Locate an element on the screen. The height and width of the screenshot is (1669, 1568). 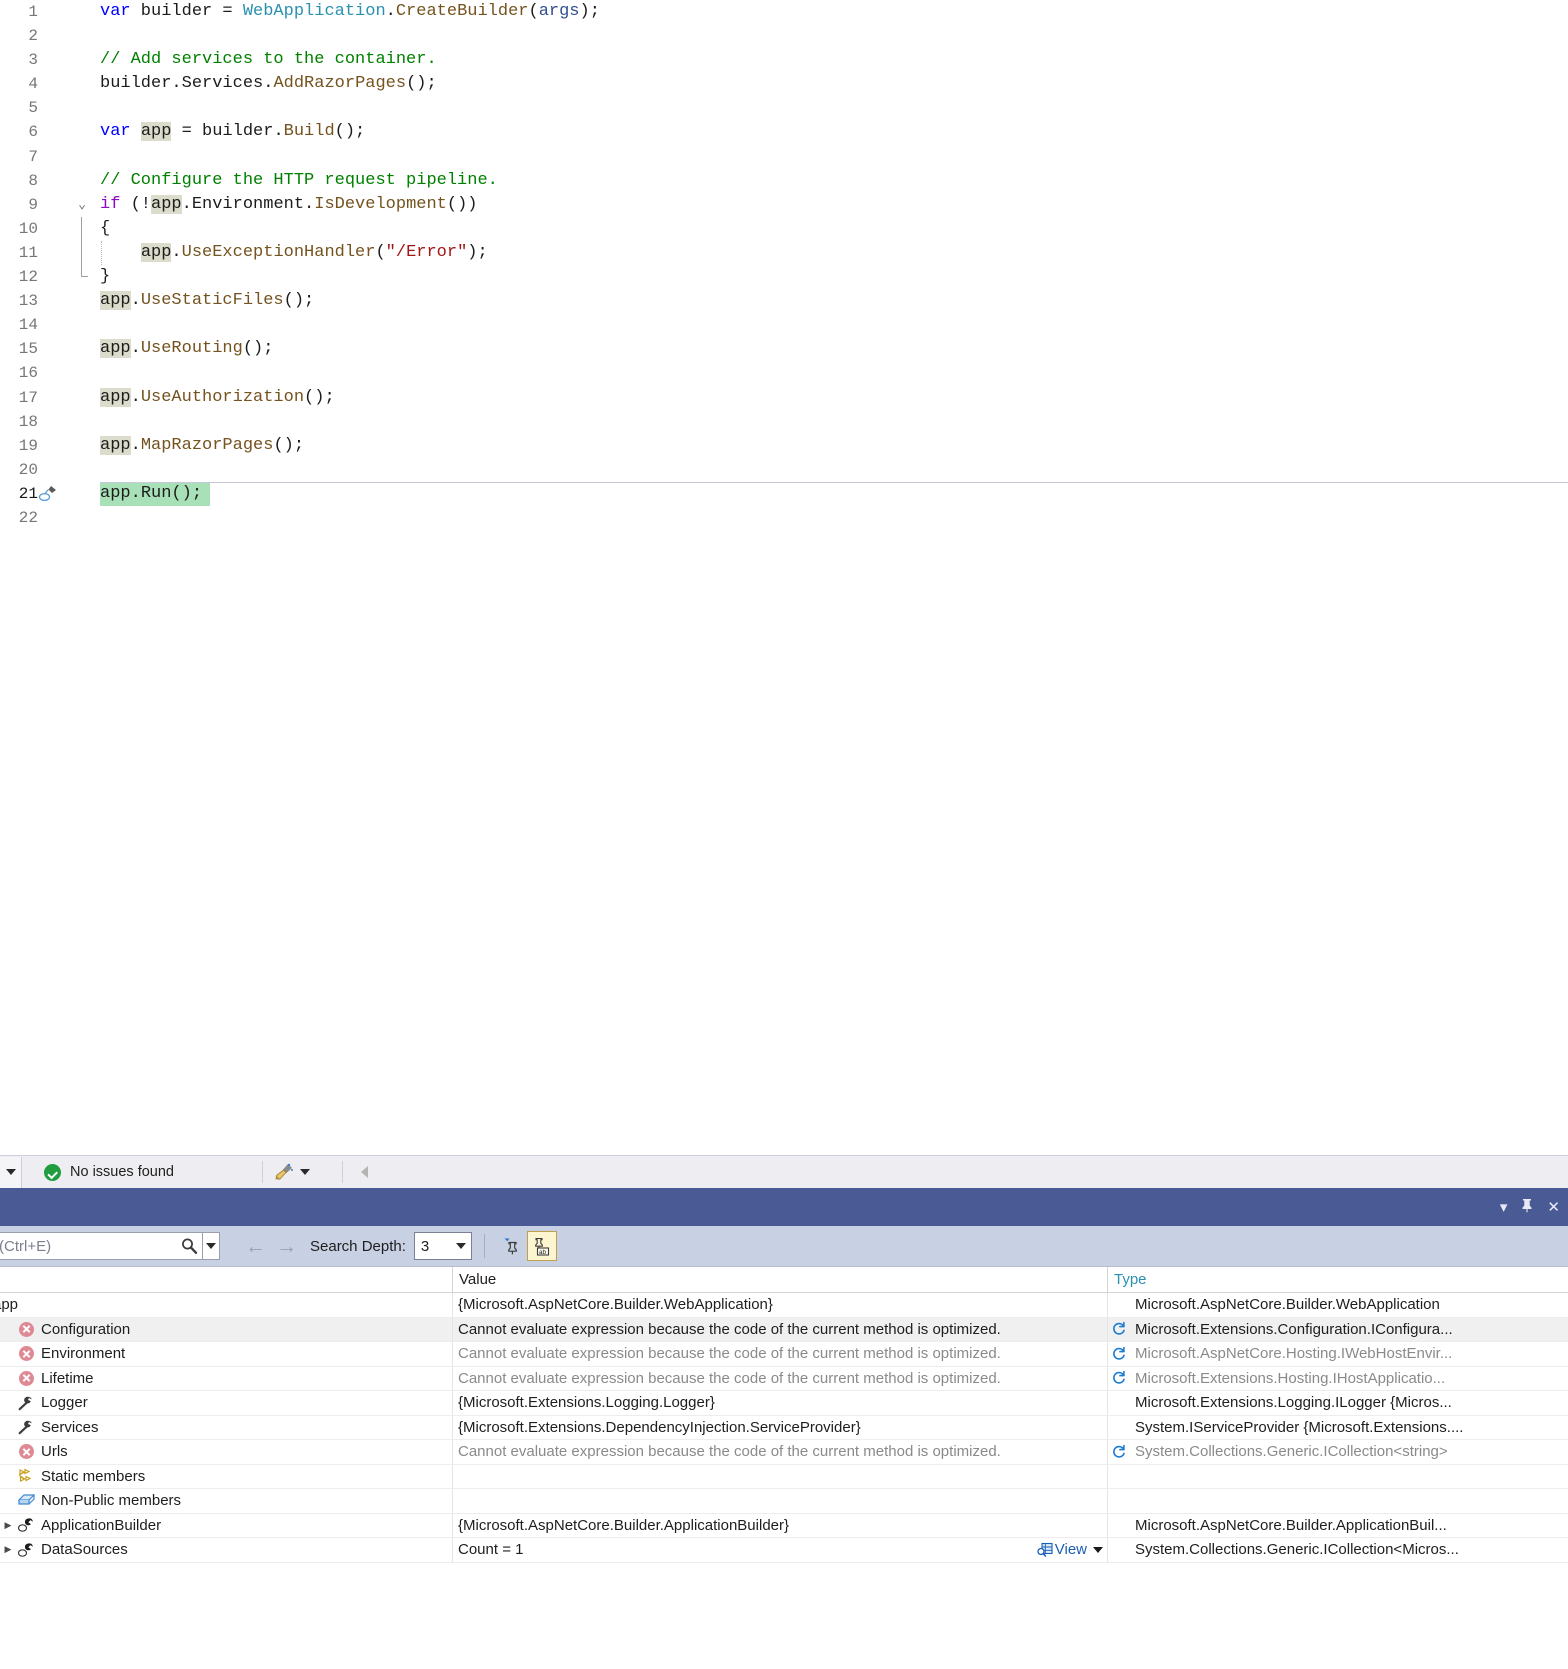
cell-name: Lifetime is located at coordinates (226, 1378).